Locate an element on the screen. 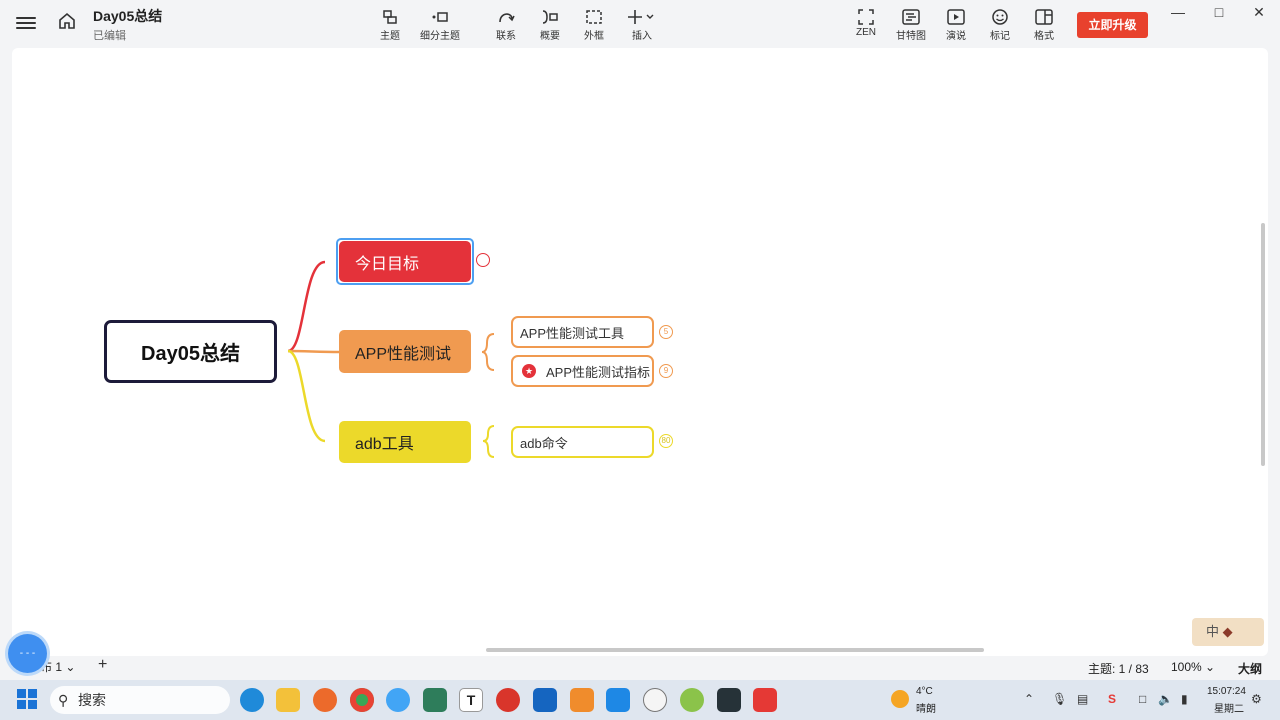 Image resolution: width=1280 pixels, height=720 pixels. clock-date: 星期二 is located at coordinates (1229, 707).